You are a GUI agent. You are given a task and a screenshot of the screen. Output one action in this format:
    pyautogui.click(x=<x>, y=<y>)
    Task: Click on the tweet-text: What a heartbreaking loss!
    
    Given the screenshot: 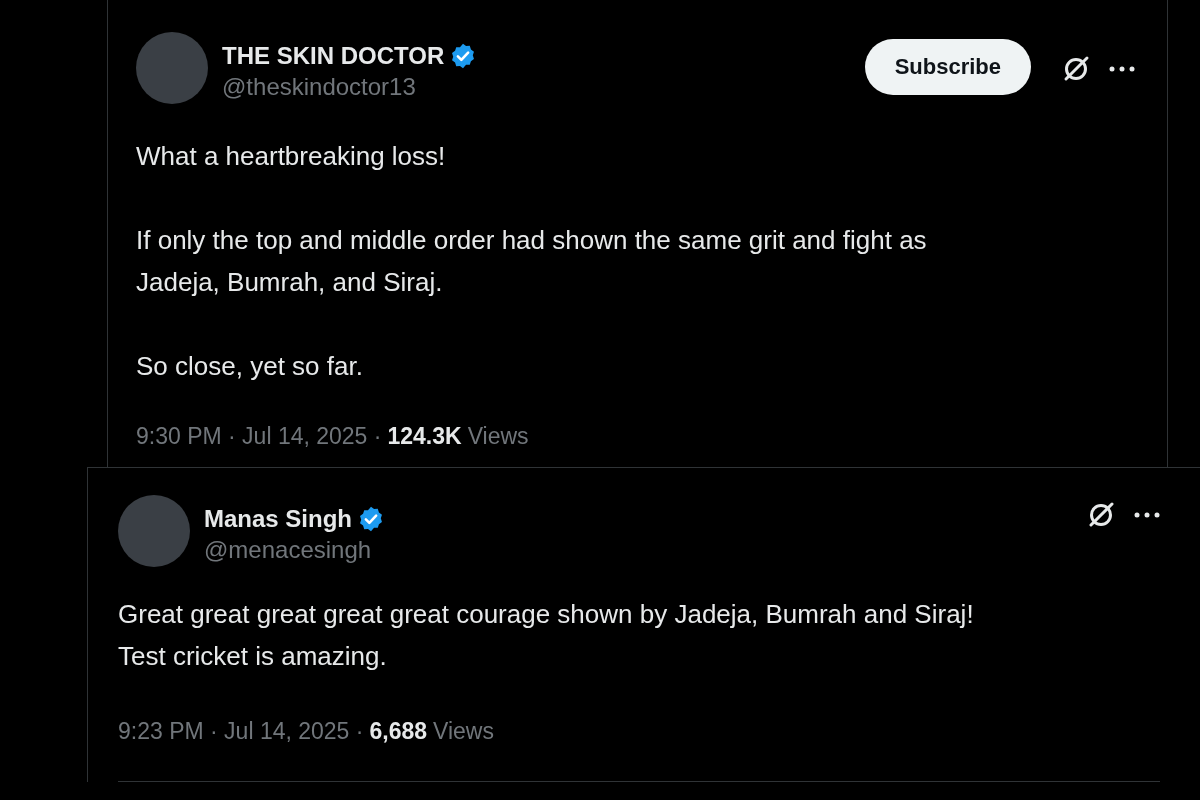 What is the action you would take?
    pyautogui.click(x=291, y=156)
    